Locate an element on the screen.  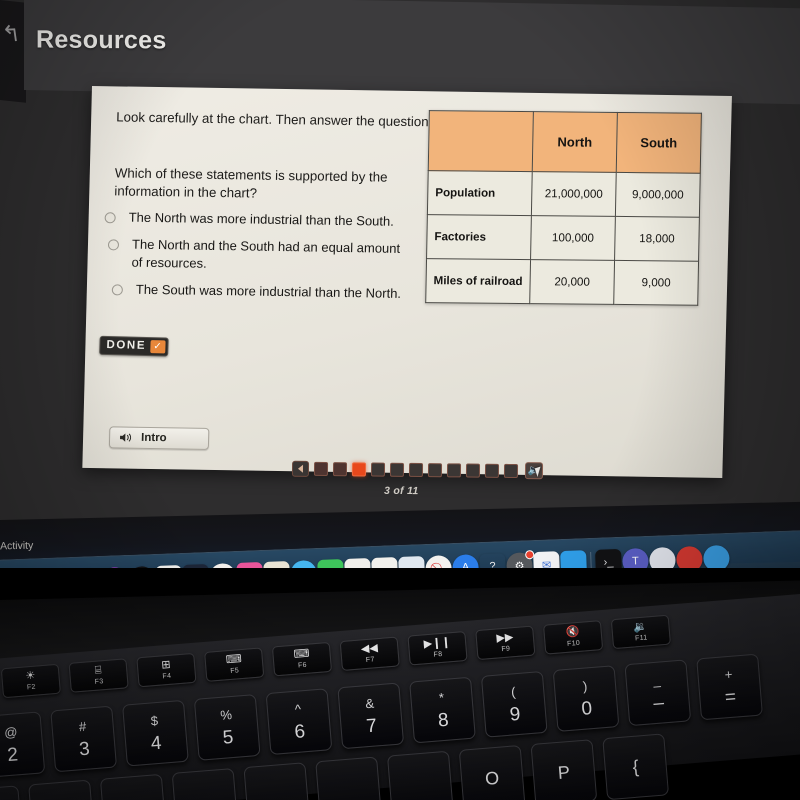
key-f9: ▶▶ F9 is located at coordinates (505, 643).